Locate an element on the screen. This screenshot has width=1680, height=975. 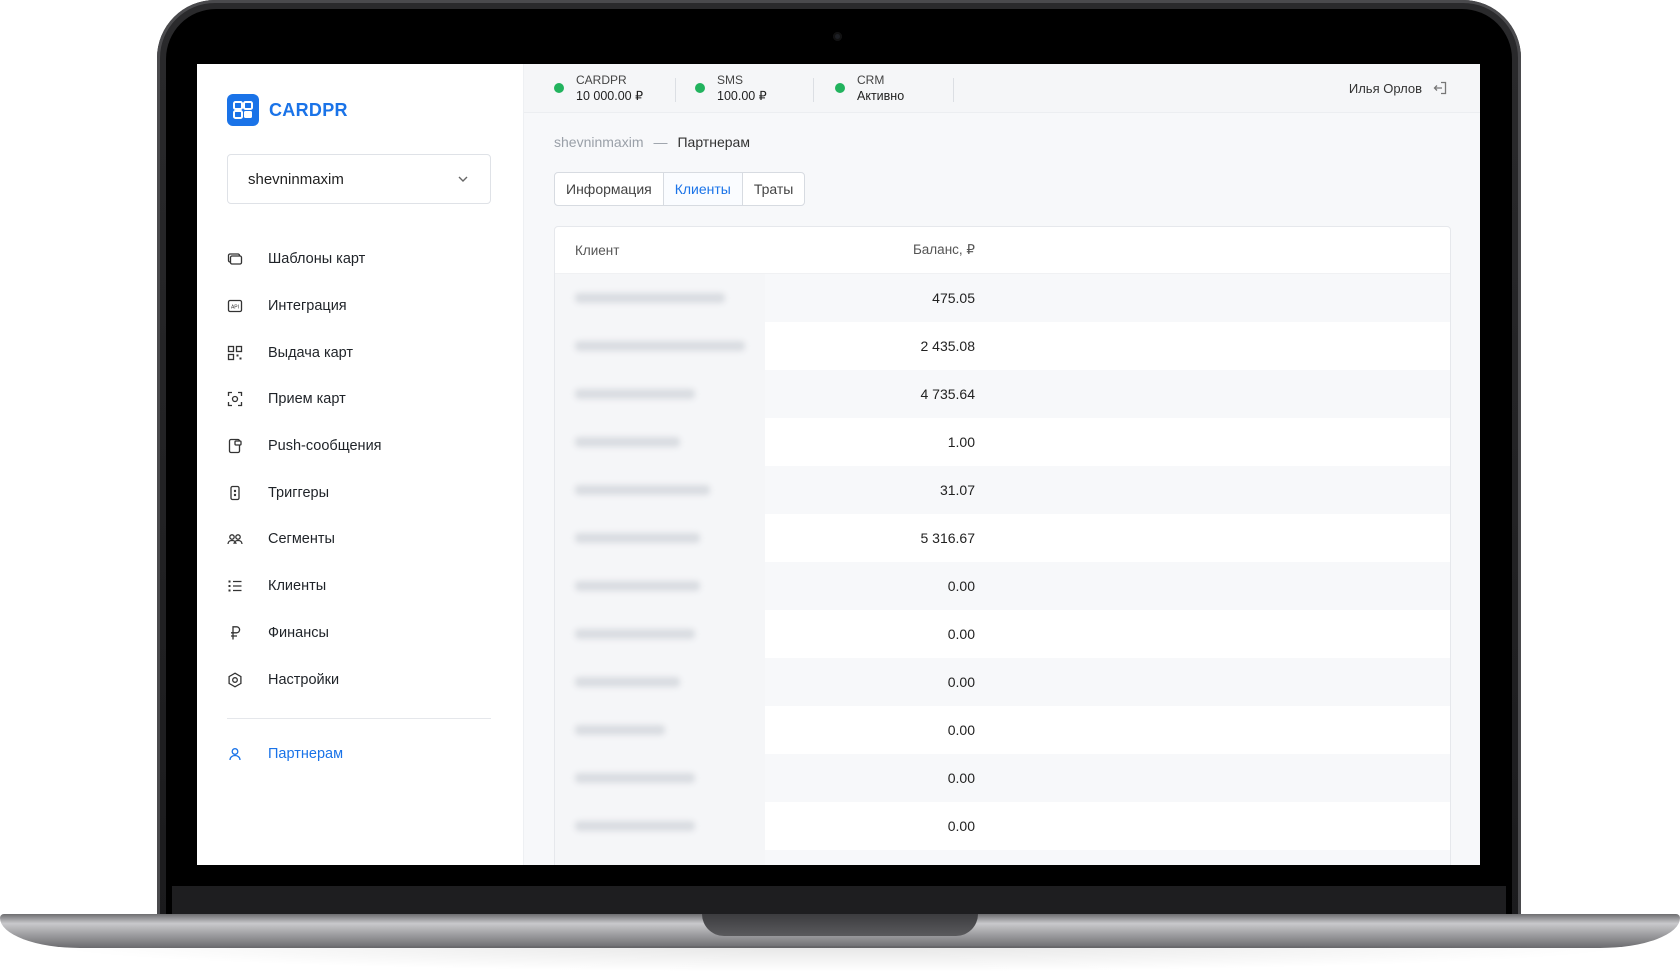
sidebar-item-clients: Клиенты is located at coordinates (360, 586).